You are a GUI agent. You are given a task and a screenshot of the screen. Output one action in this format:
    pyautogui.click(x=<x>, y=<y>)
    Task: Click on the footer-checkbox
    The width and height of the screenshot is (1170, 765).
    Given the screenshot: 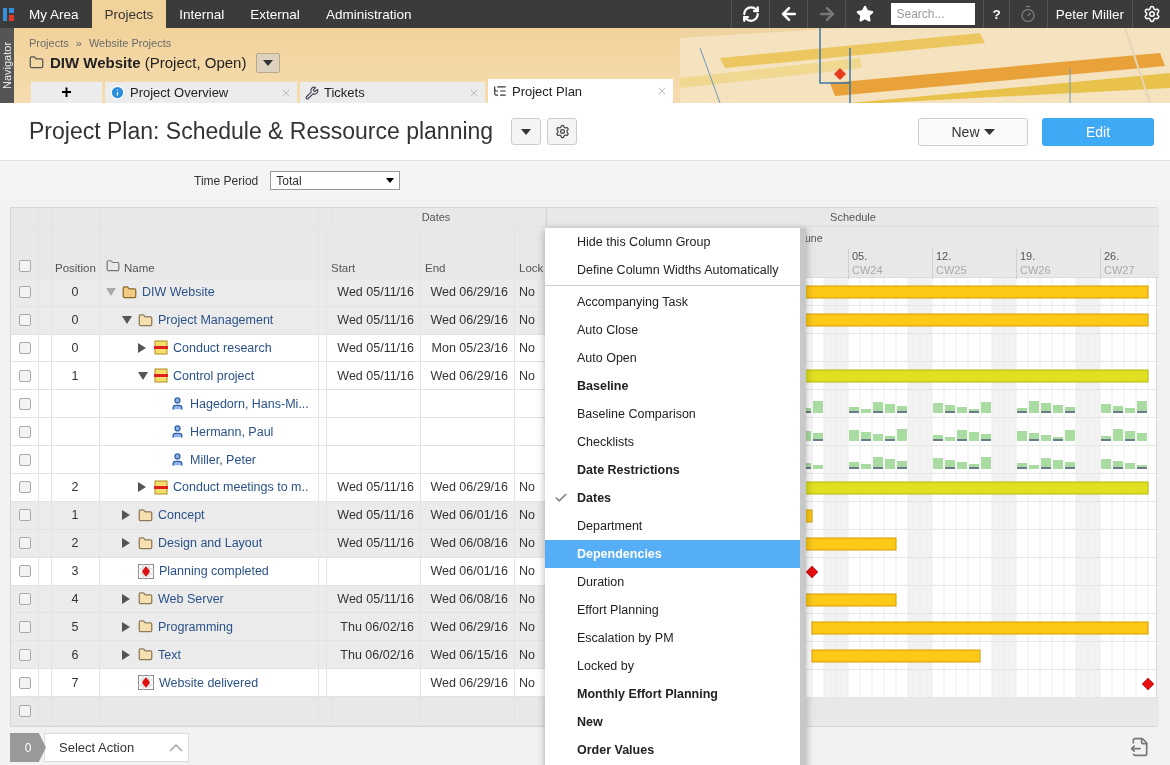 What is the action you would take?
    pyautogui.click(x=24, y=711)
    